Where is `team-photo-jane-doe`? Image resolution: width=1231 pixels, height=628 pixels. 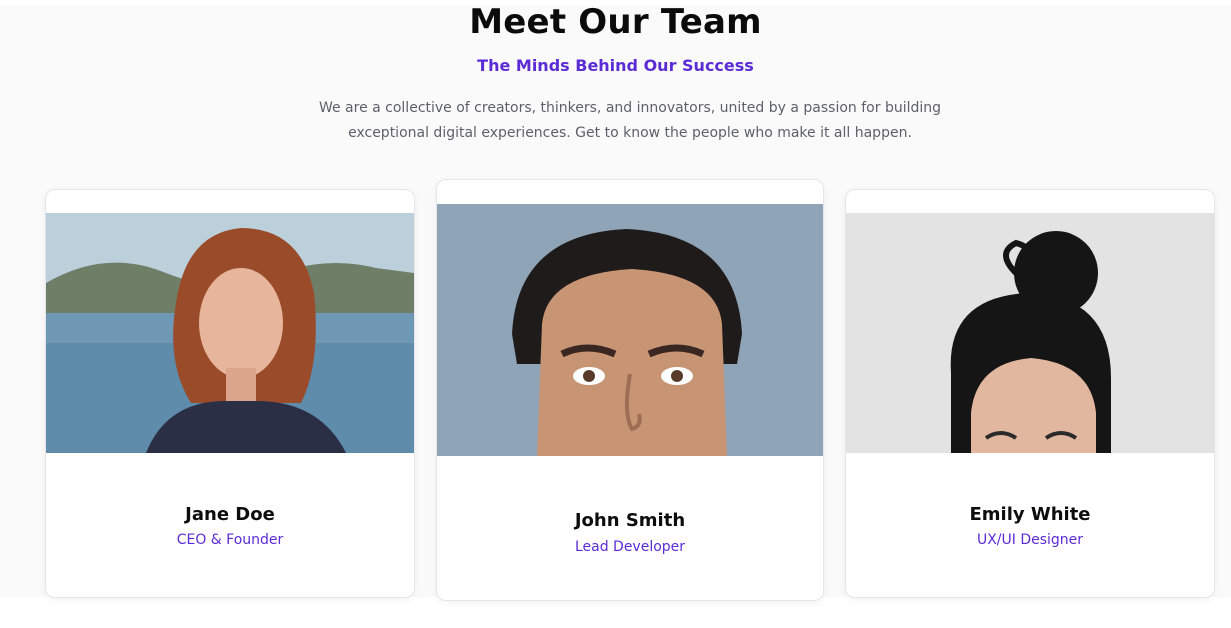
team-photo-jane-doe is located at coordinates (230, 333).